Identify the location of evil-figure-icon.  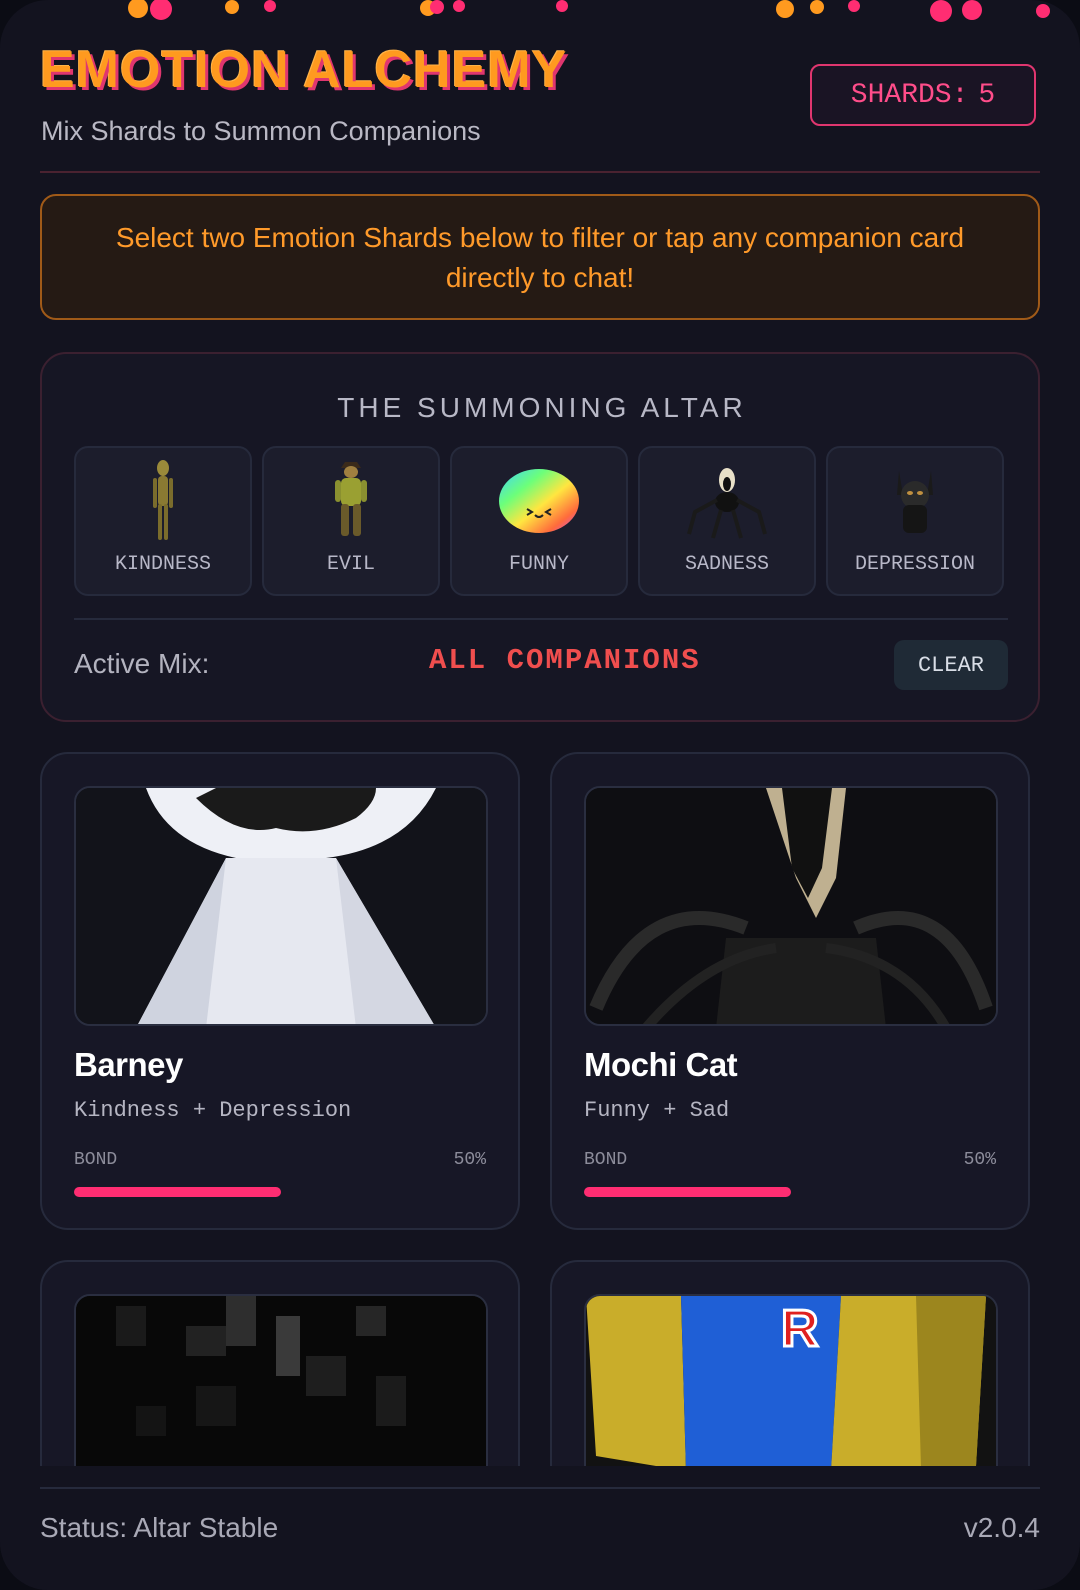
(351, 500).